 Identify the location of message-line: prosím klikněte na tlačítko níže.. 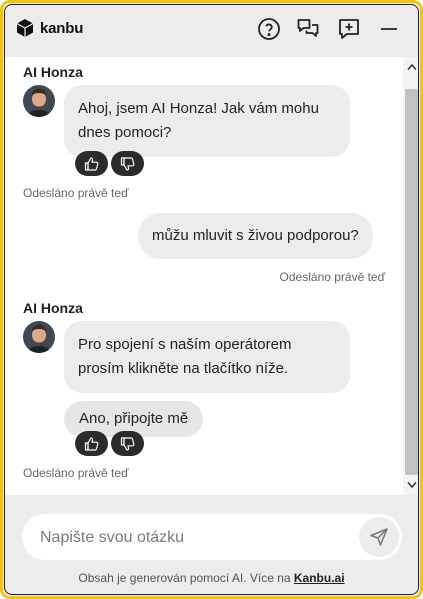
(183, 368).